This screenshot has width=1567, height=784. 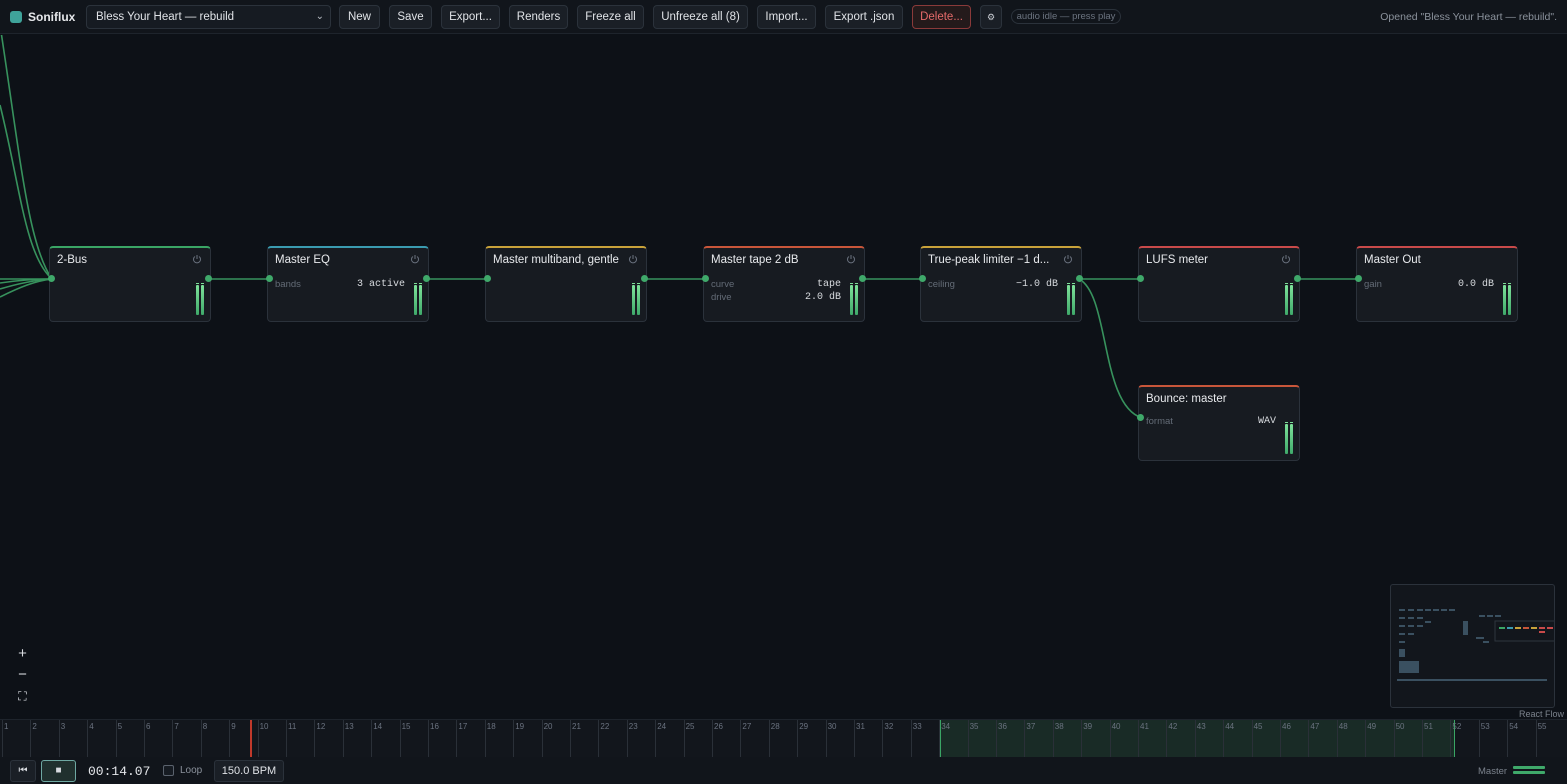 I want to click on bpm-input: 150.0 BPM, so click(x=249, y=771).